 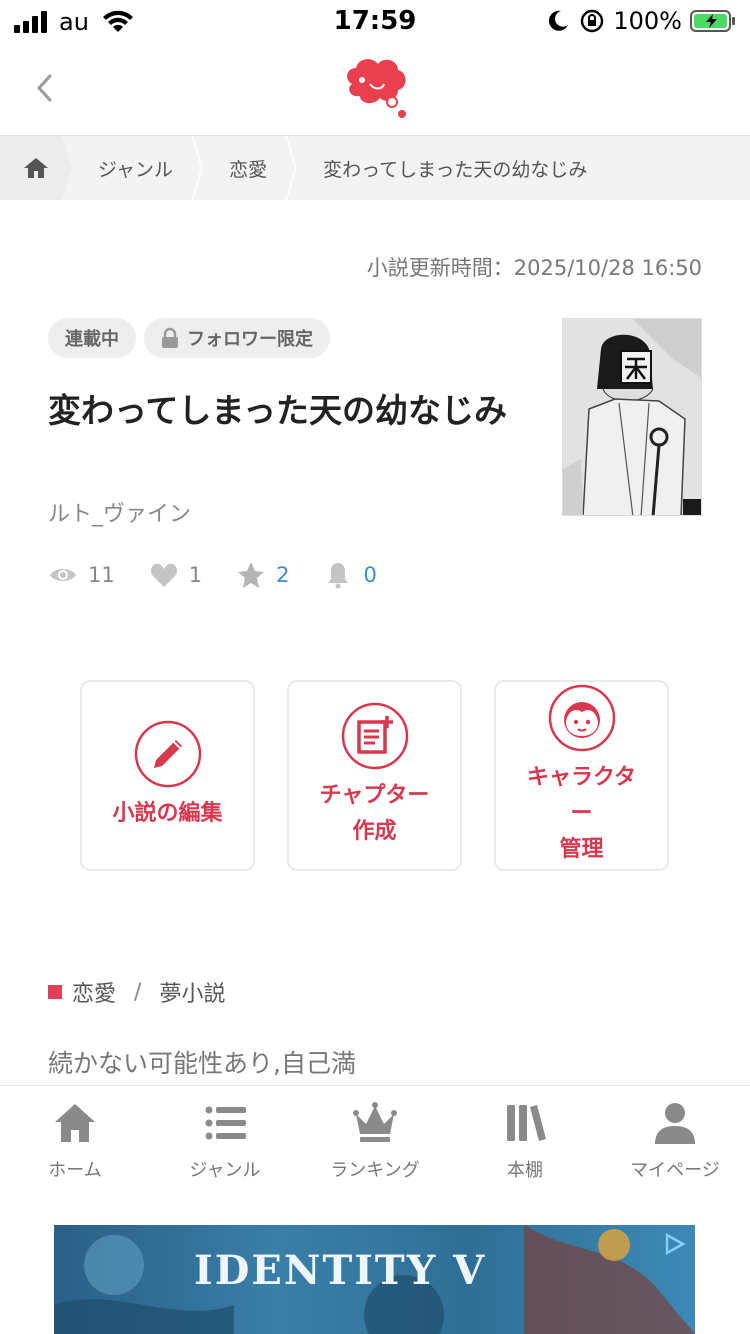 What do you see at coordinates (45, 88) in the screenshot?
I see `back-button` at bounding box center [45, 88].